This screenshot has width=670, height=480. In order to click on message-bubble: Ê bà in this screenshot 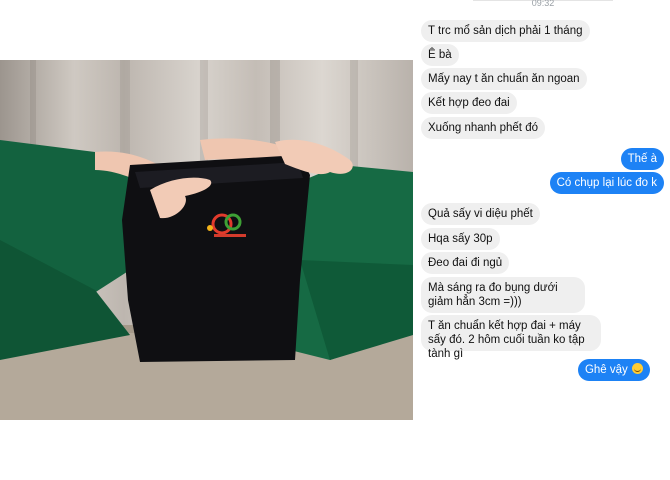, I will do `click(440, 55)`.